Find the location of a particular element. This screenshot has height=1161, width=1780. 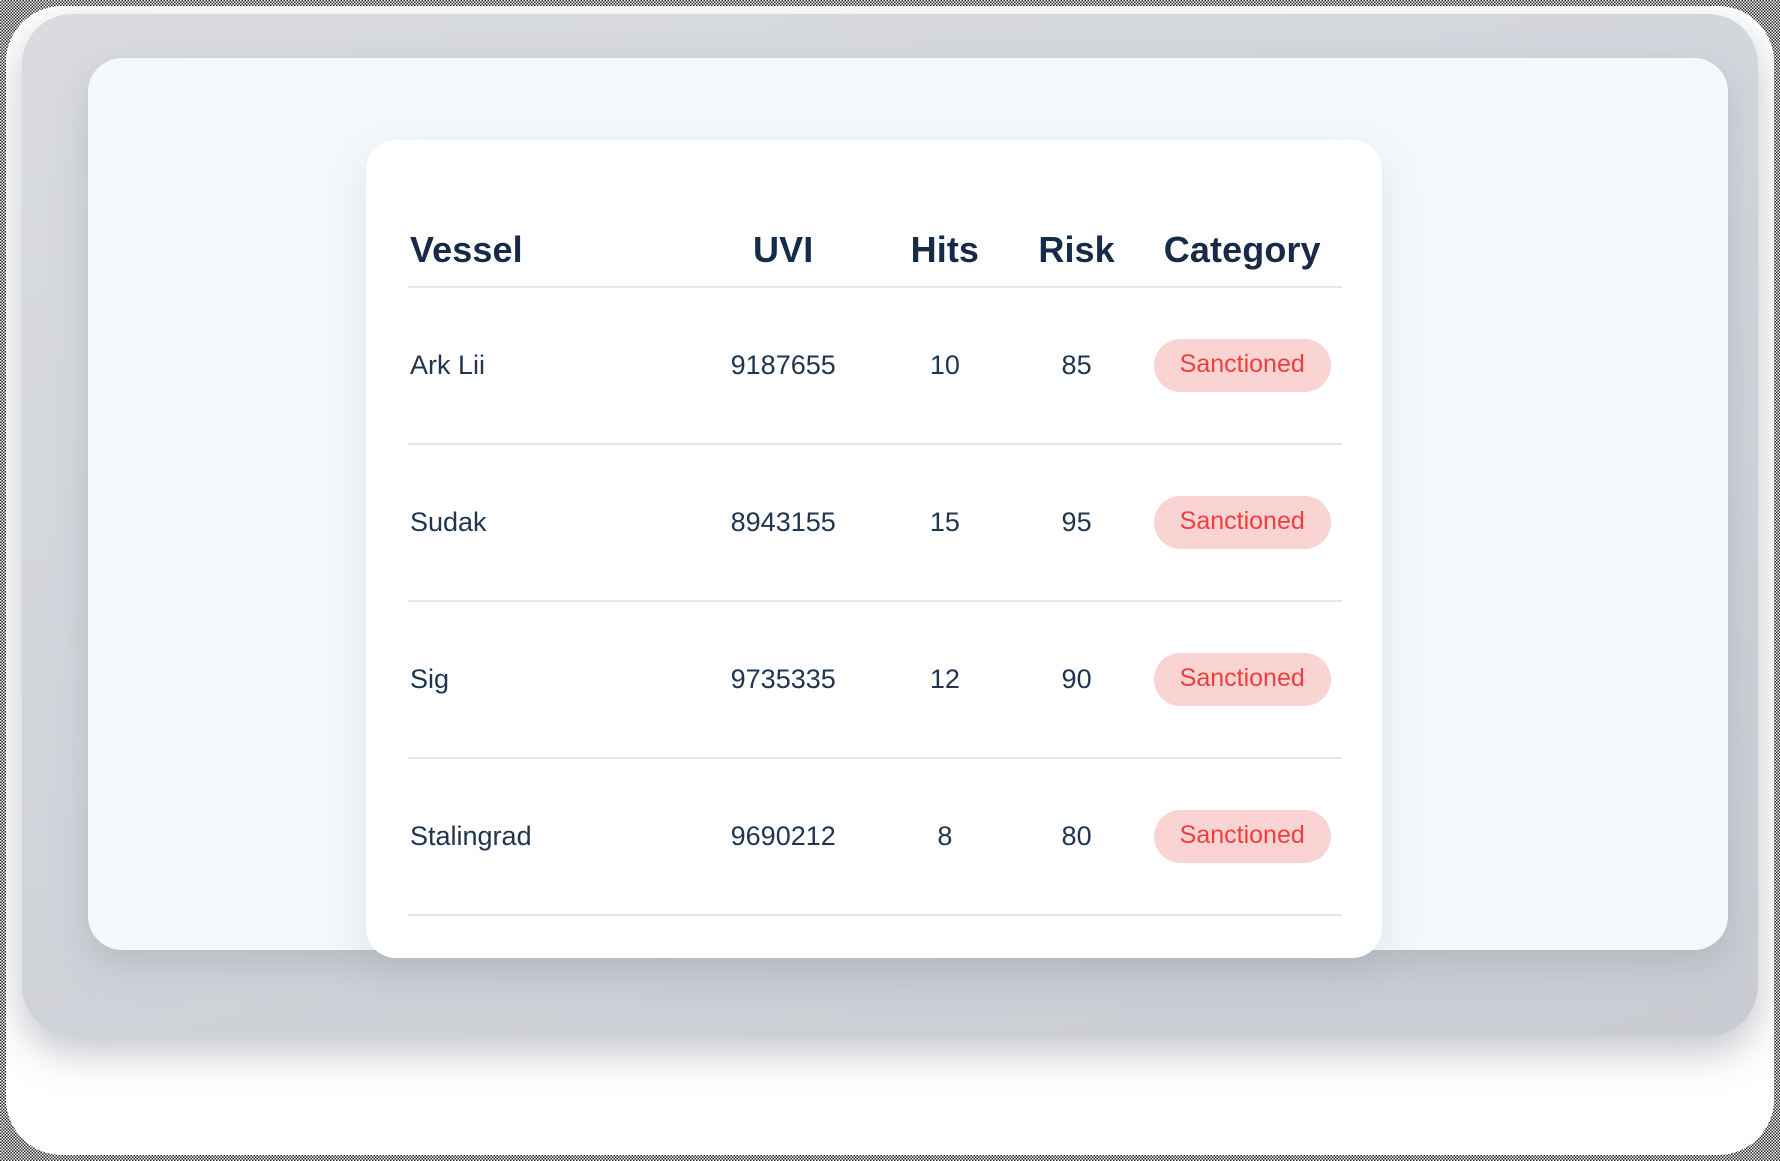

table-divider is located at coordinates (875, 915).